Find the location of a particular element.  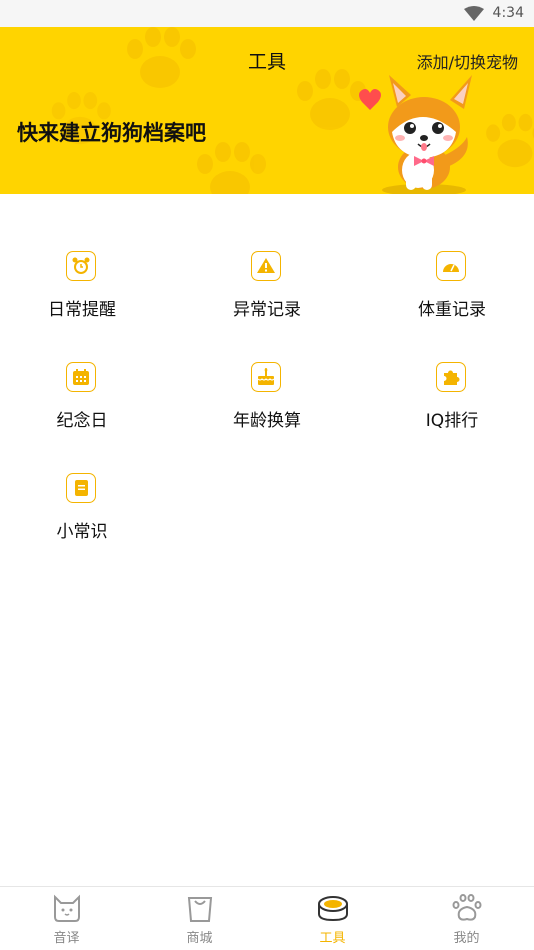

nav-item-shop: 商城 is located at coordinates (199, 918).